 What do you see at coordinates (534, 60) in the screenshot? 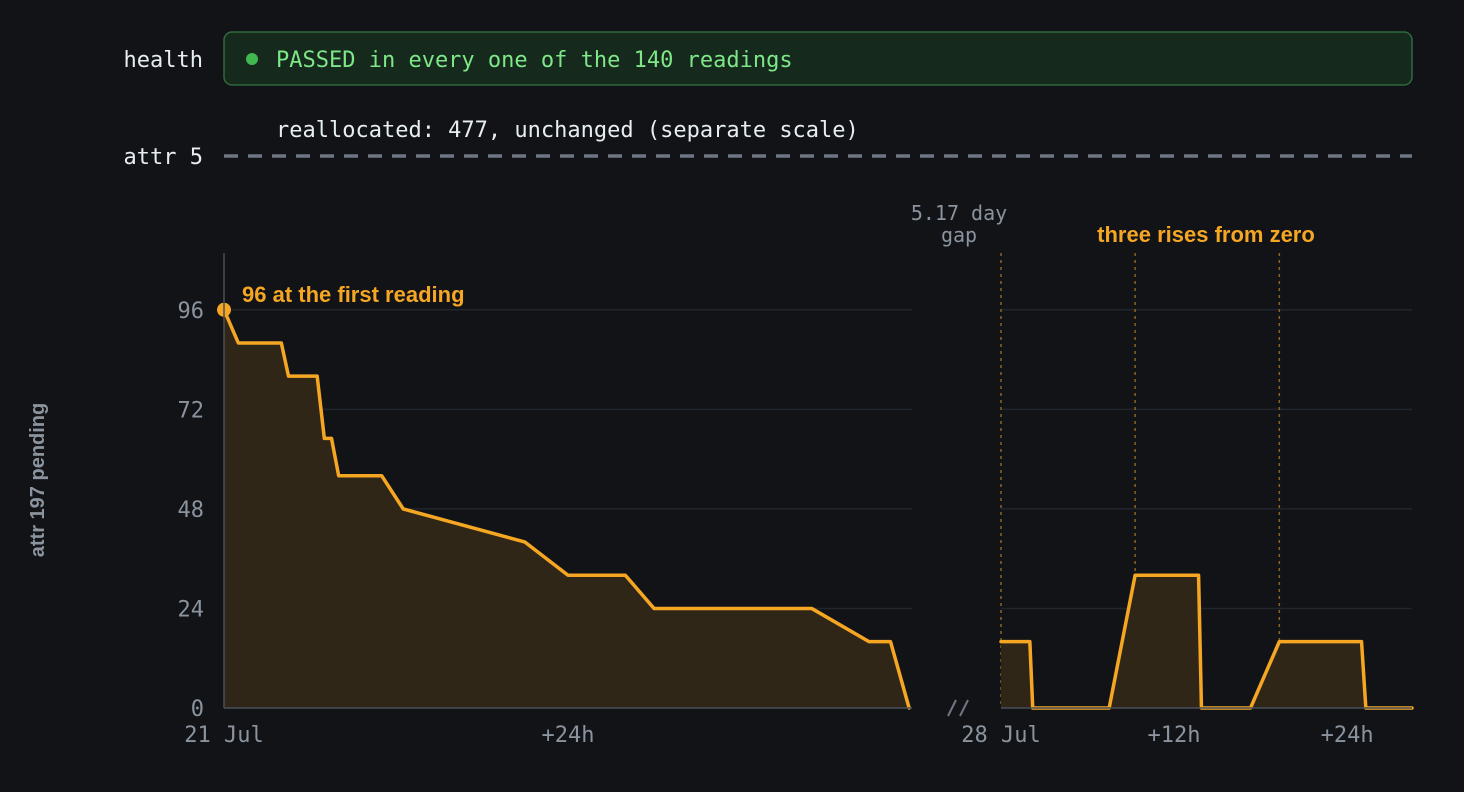
I see `health-status-text: PASSED in every one of the 140 readings` at bounding box center [534, 60].